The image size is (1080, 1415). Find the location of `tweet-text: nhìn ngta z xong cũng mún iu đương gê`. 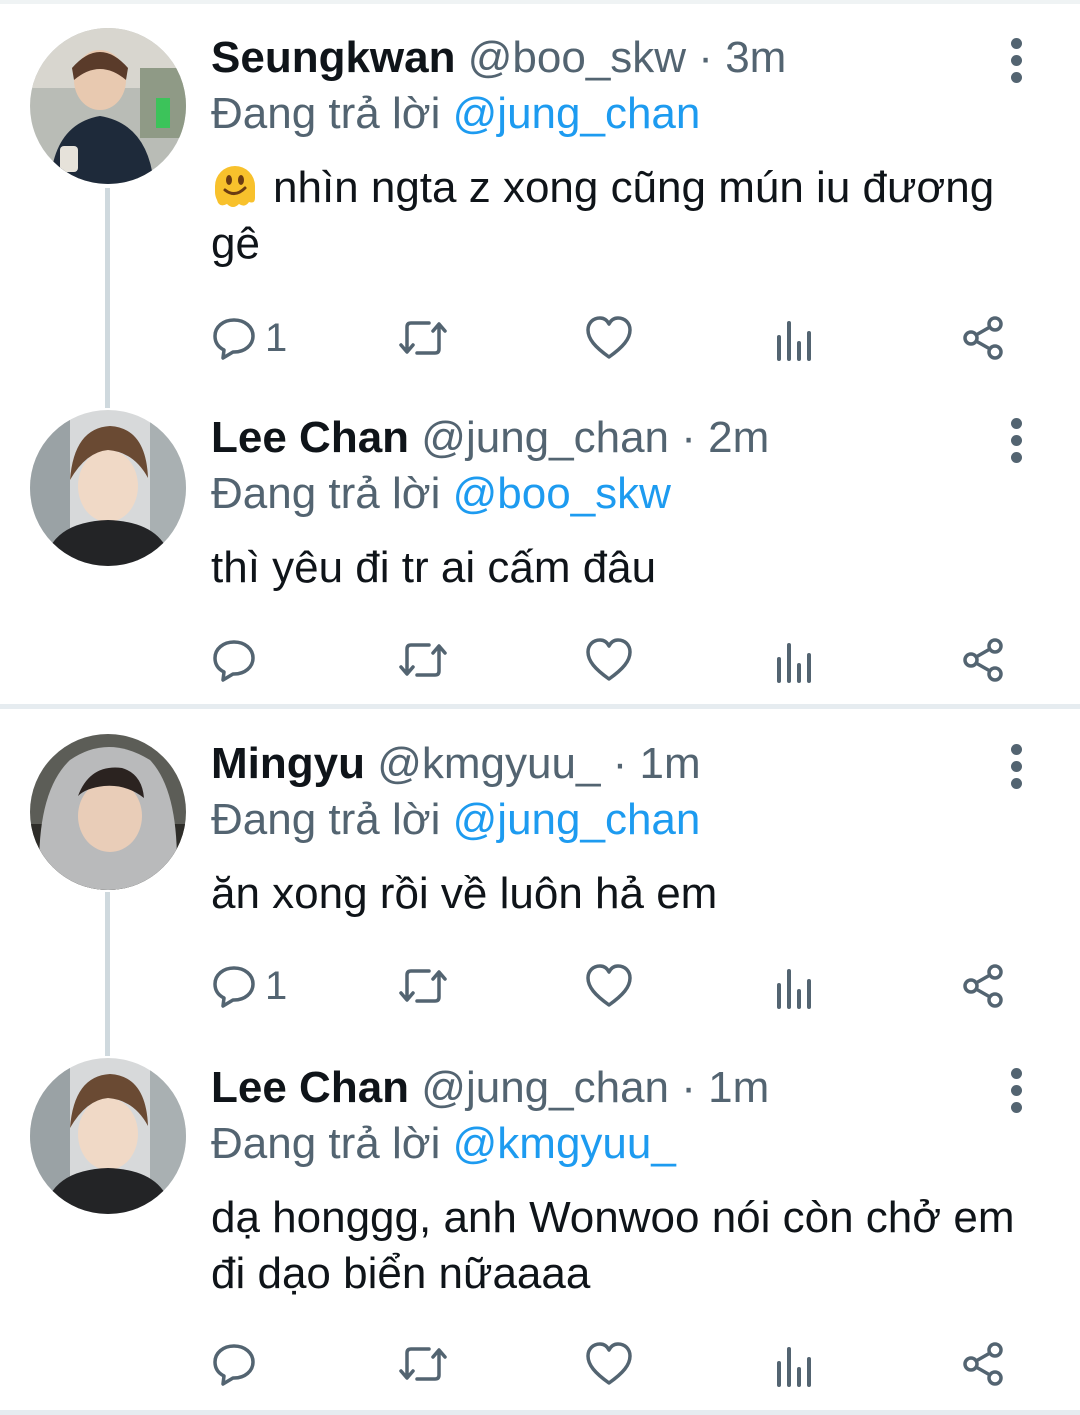

tweet-text: nhìn ngta z xong cũng mún iu đương gê is located at coordinates (621, 216).